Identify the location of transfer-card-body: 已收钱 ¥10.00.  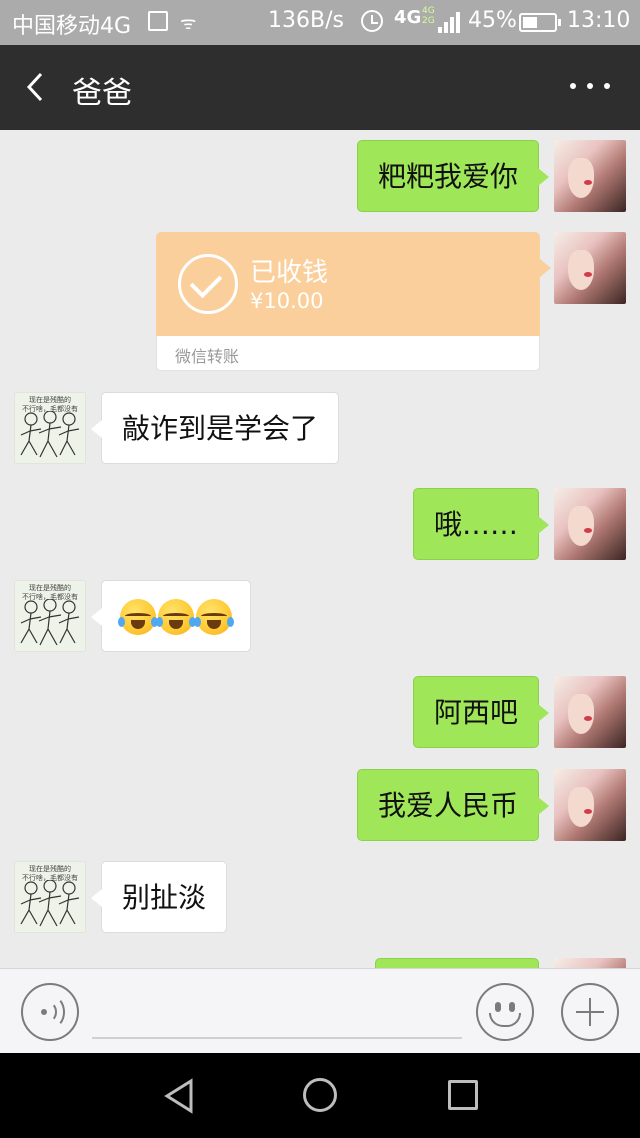
(353, 284).